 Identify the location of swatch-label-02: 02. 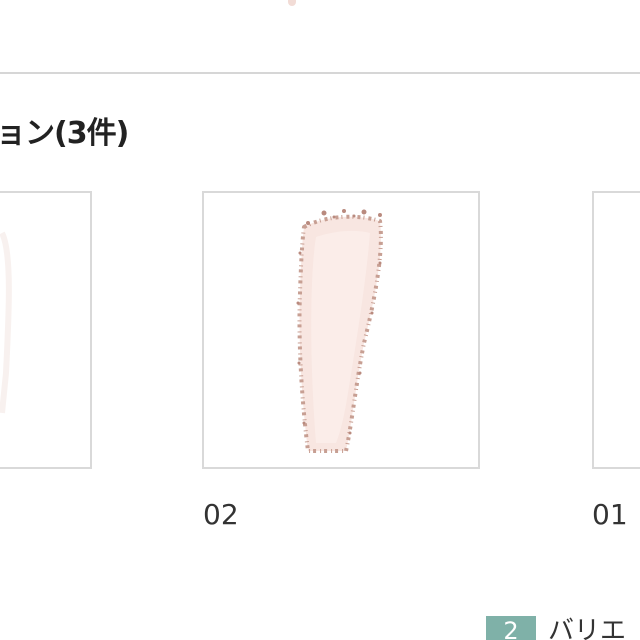
(221, 514).